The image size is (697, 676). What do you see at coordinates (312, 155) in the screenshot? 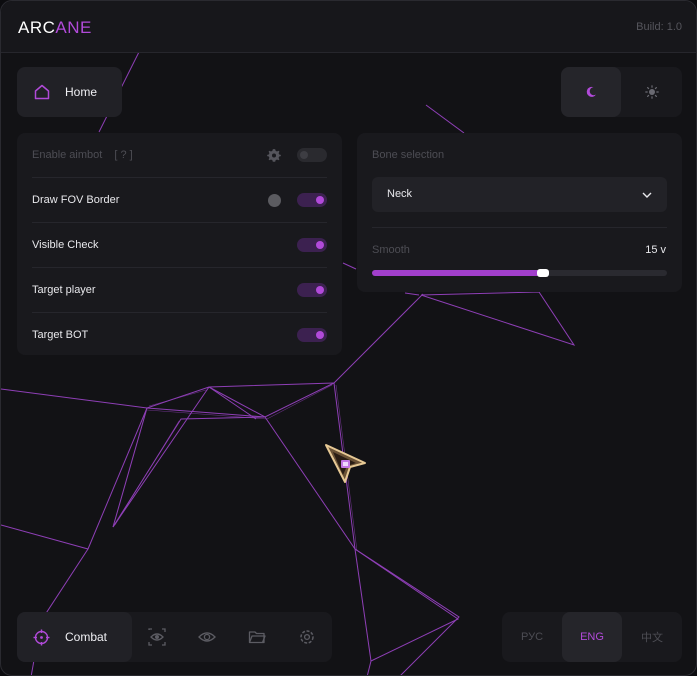
I see `enable-aimbot-toggle` at bounding box center [312, 155].